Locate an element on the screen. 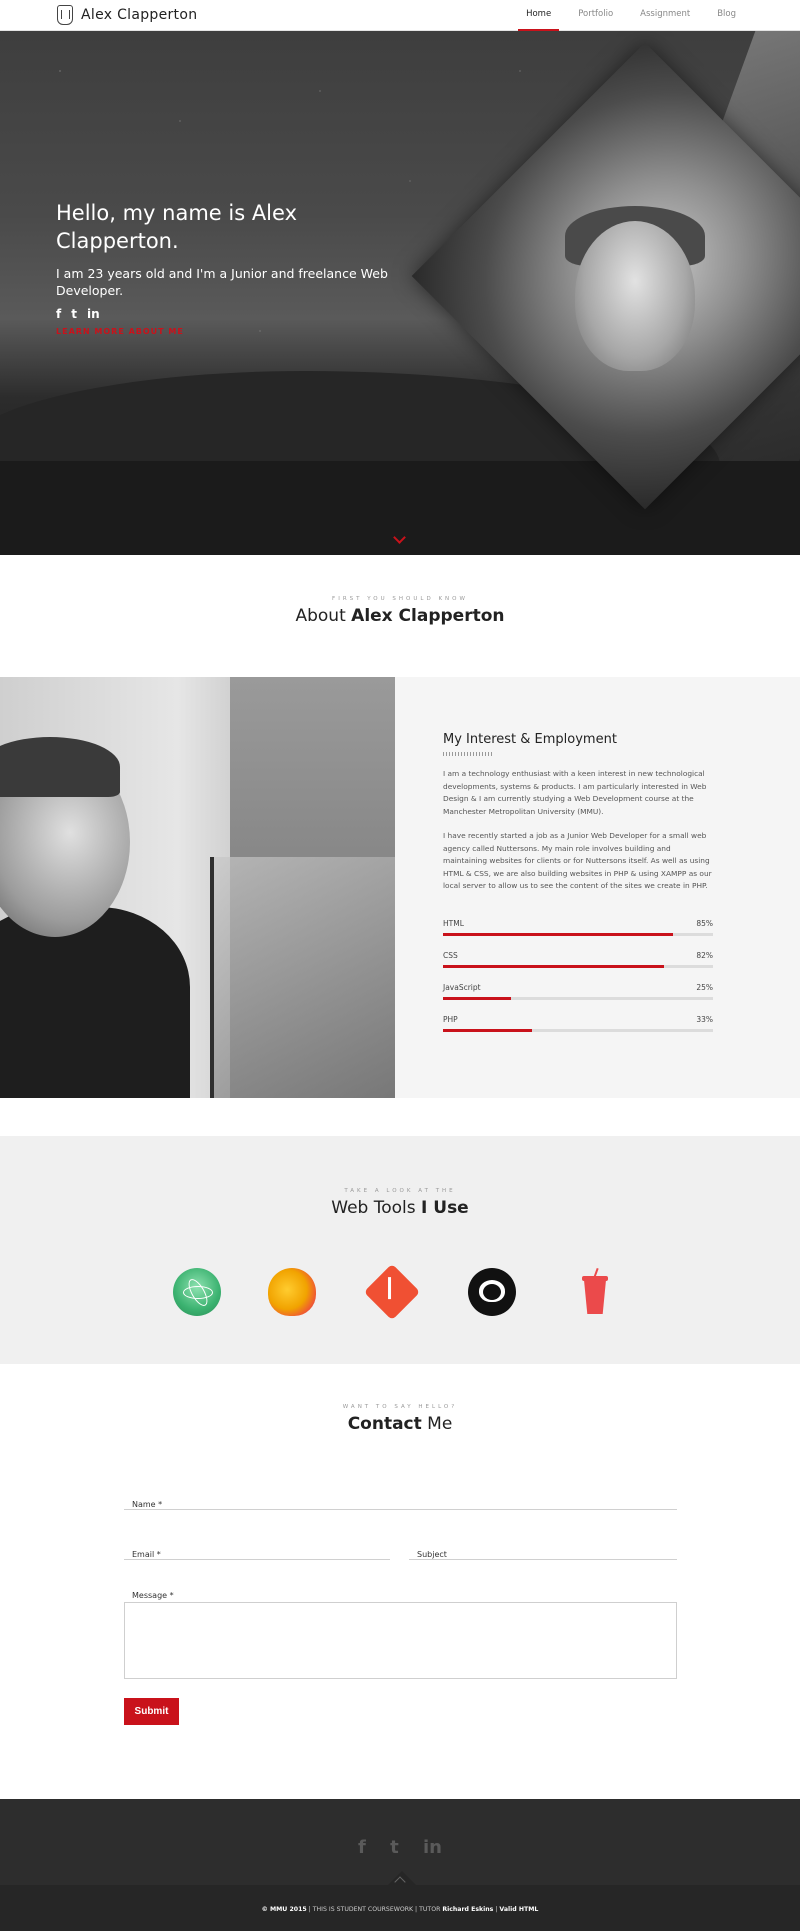 The image size is (800, 1931). about-photo-body is located at coordinates (95, 1002).